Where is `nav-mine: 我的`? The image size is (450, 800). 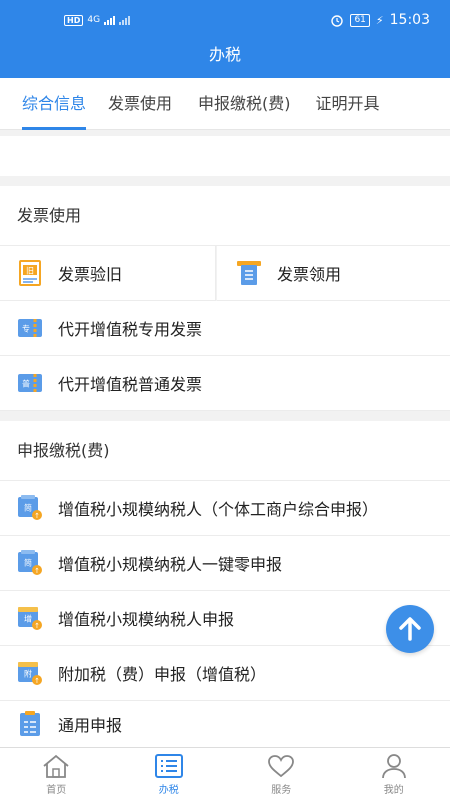 nav-mine: 我的 is located at coordinates (394, 774).